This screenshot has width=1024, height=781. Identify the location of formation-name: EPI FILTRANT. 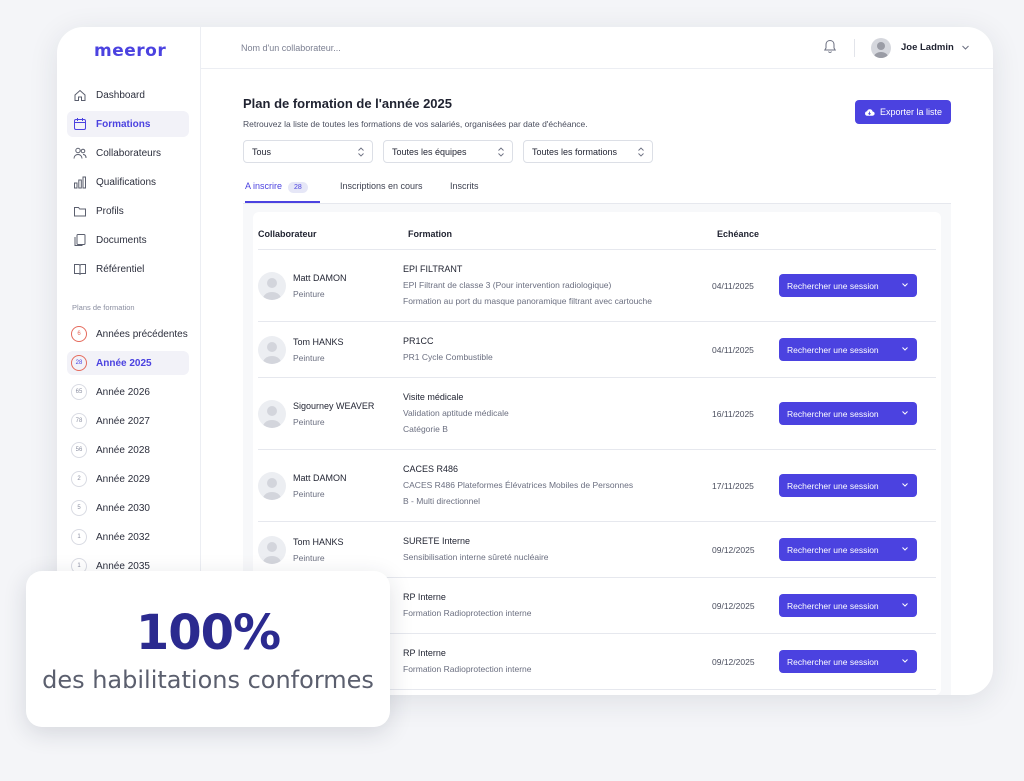
(433, 269).